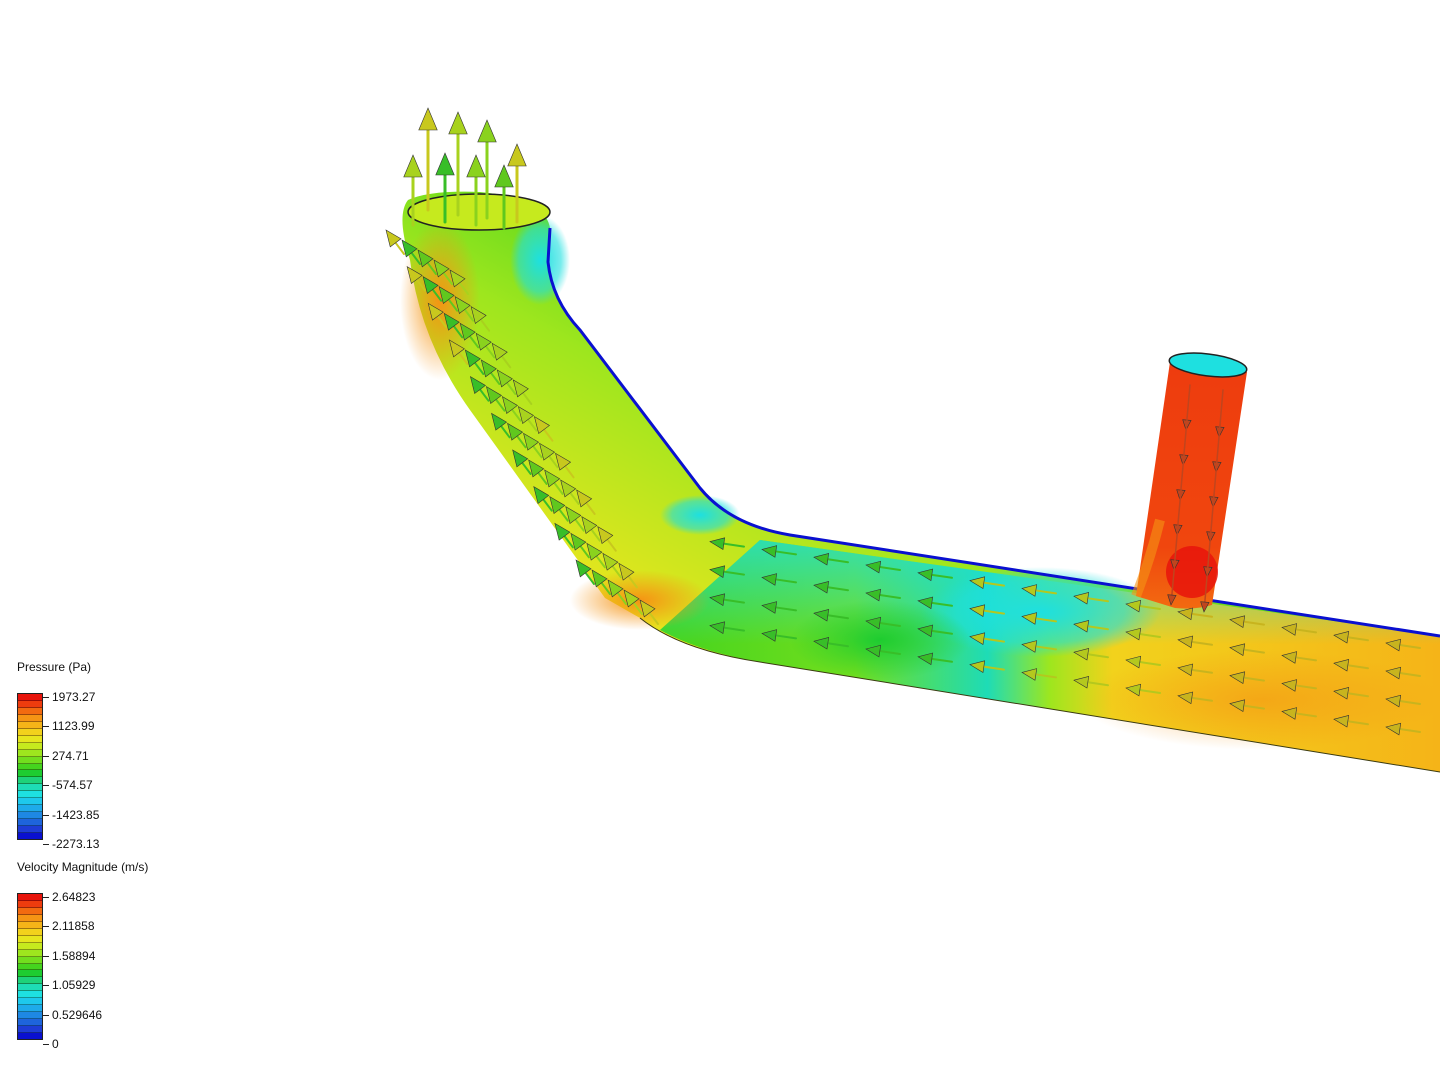  What do you see at coordinates (74, 985) in the screenshot?
I see `colorbar-tick-label: 1.05929` at bounding box center [74, 985].